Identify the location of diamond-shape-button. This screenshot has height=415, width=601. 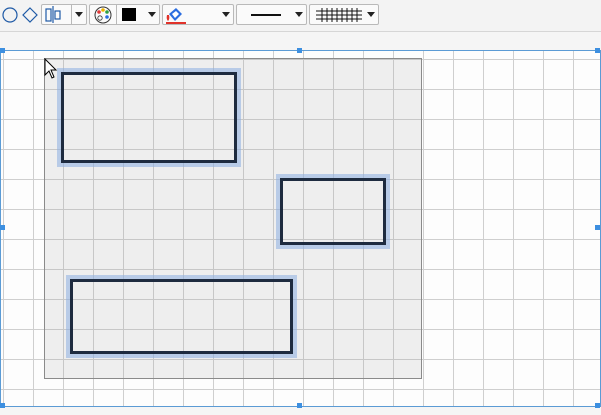
(30, 14).